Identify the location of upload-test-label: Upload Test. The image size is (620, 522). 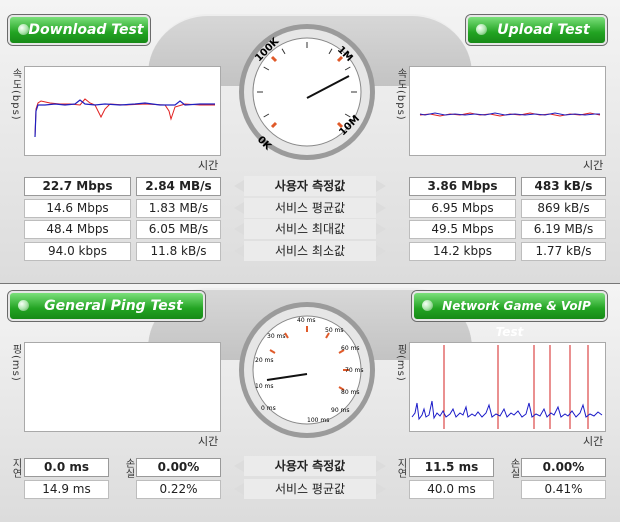
(543, 30).